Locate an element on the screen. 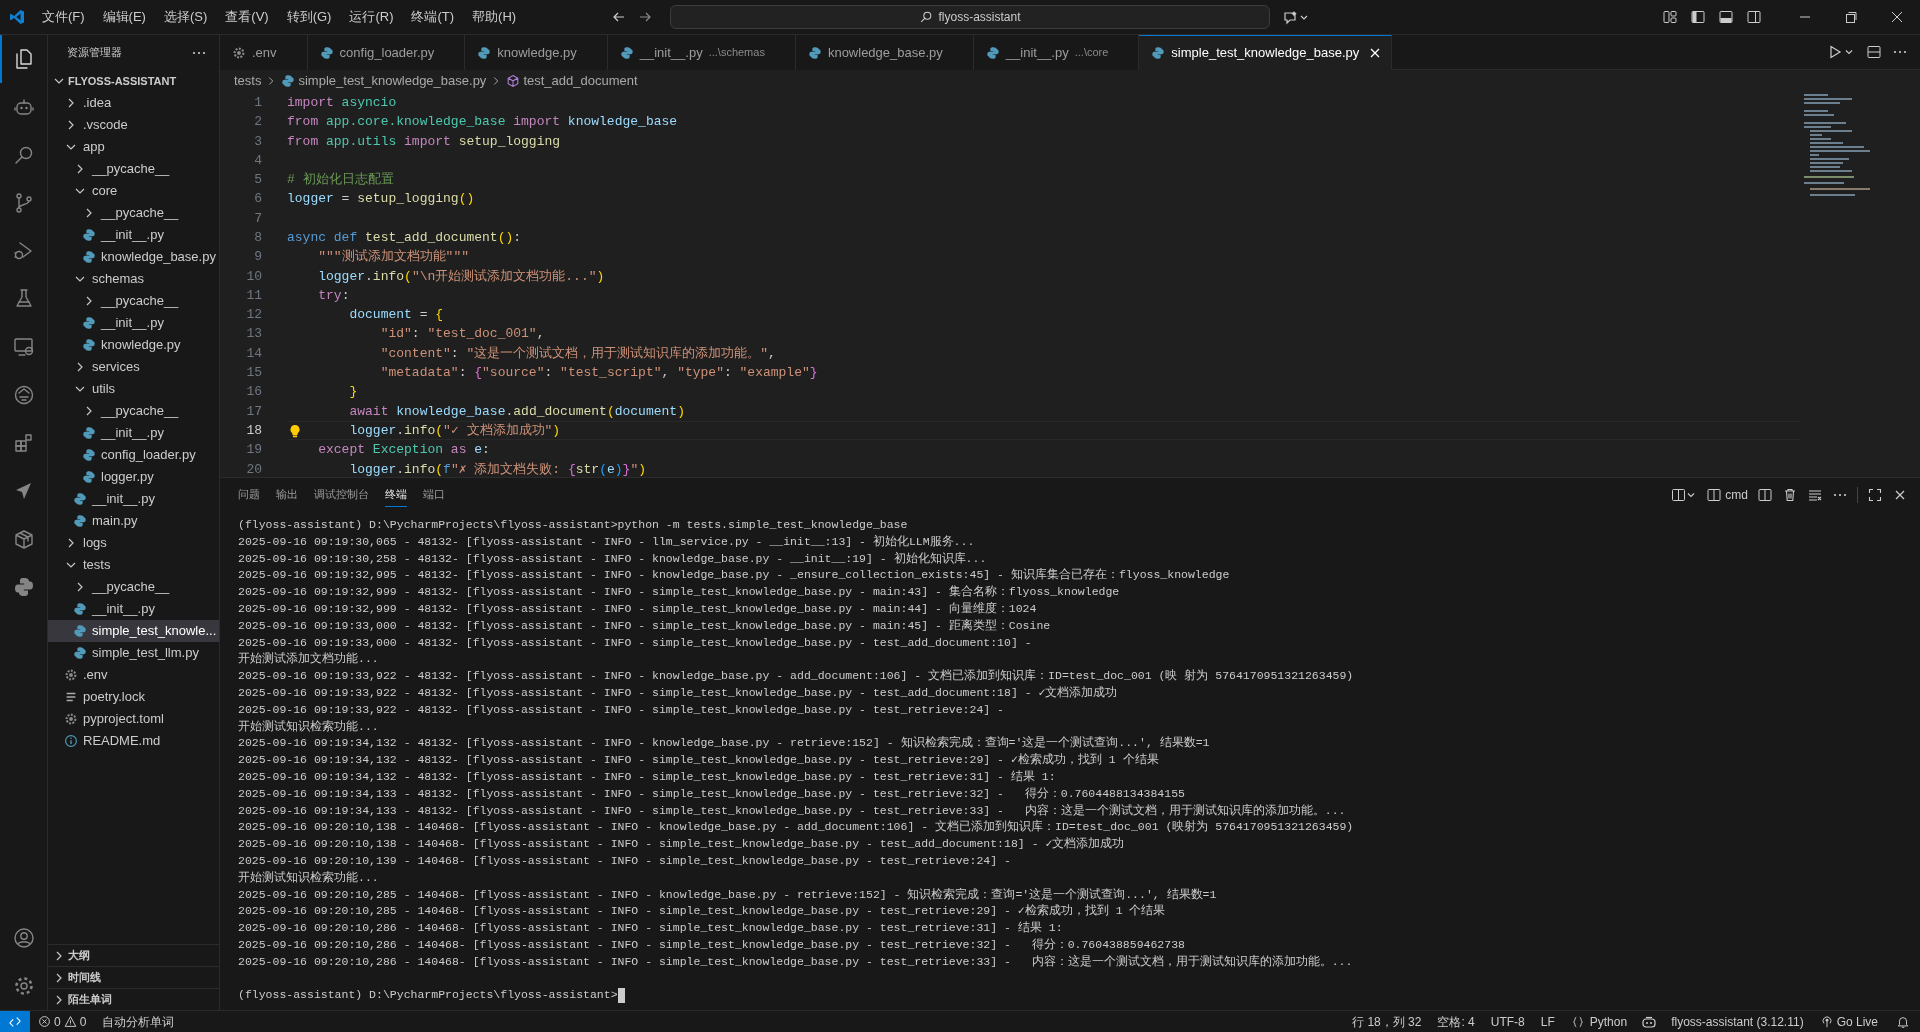  menu-item: 文件(F) is located at coordinates (63, 17).